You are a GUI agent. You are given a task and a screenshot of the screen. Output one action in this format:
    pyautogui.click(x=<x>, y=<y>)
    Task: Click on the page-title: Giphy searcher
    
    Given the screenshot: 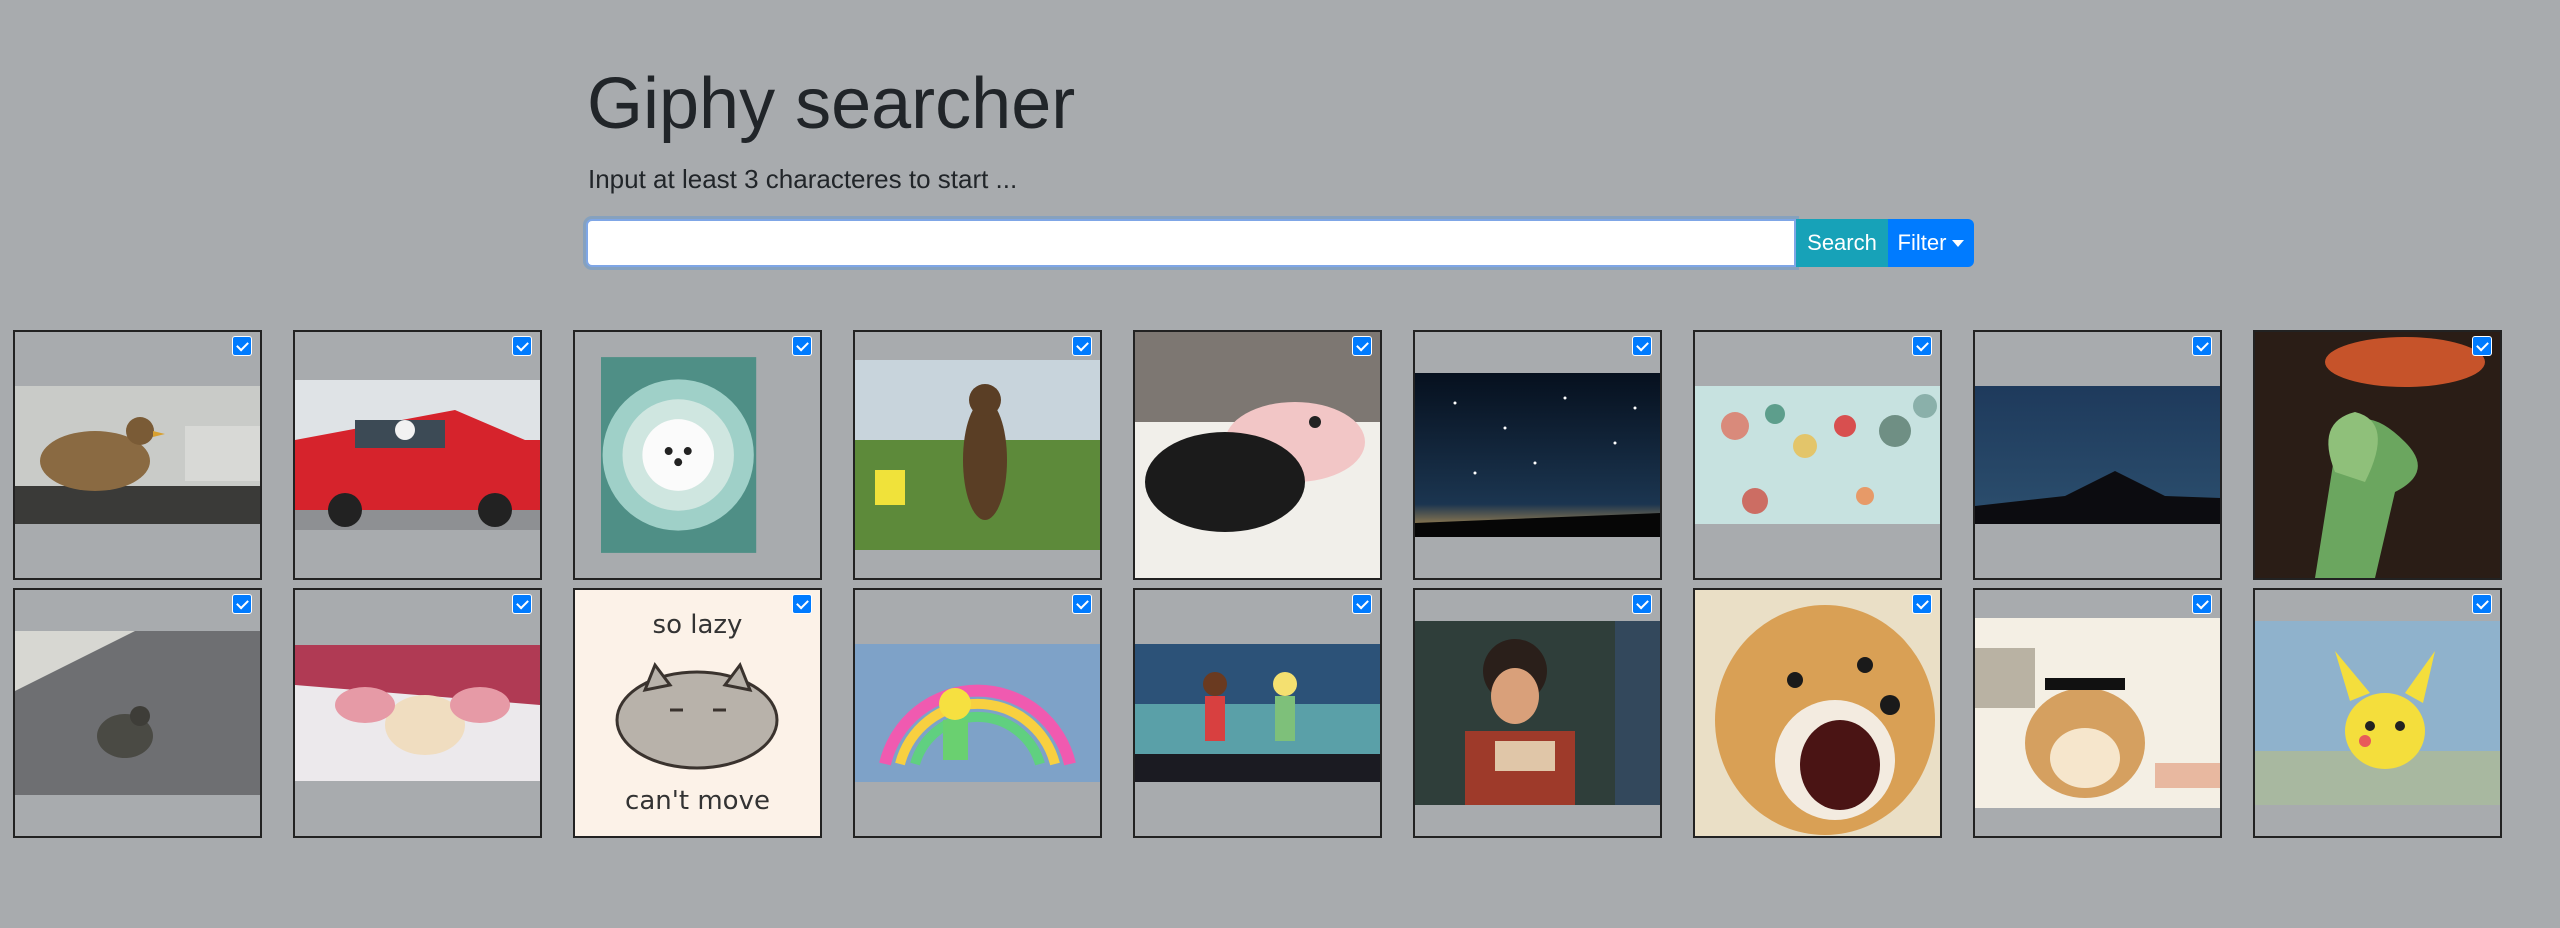 What is the action you would take?
    pyautogui.click(x=831, y=104)
    